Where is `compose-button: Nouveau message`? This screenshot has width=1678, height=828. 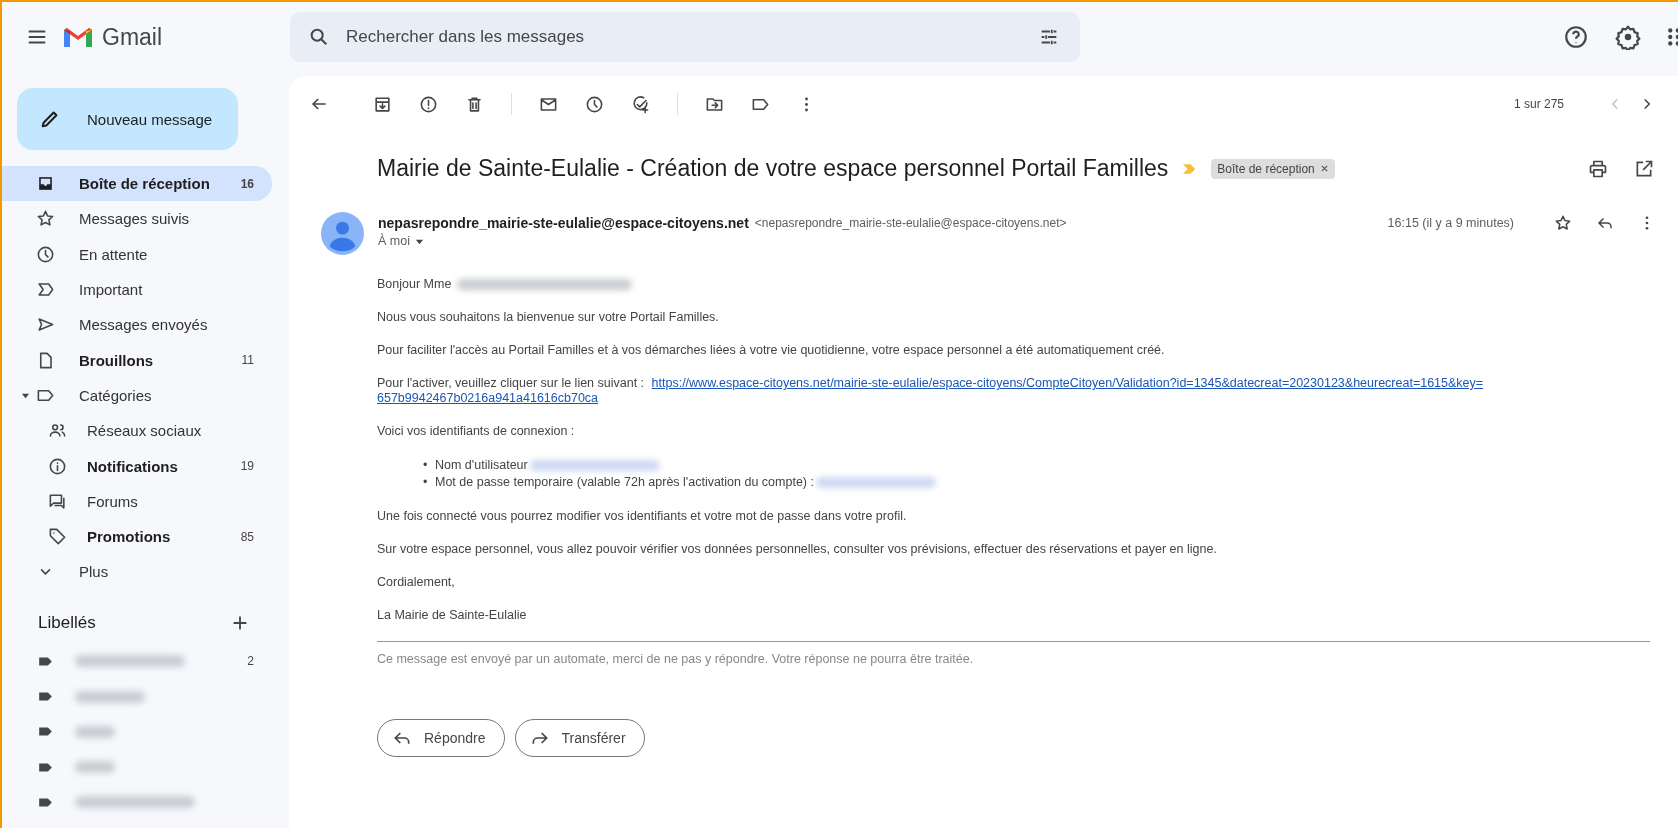
compose-button: Nouveau message is located at coordinates (127, 119).